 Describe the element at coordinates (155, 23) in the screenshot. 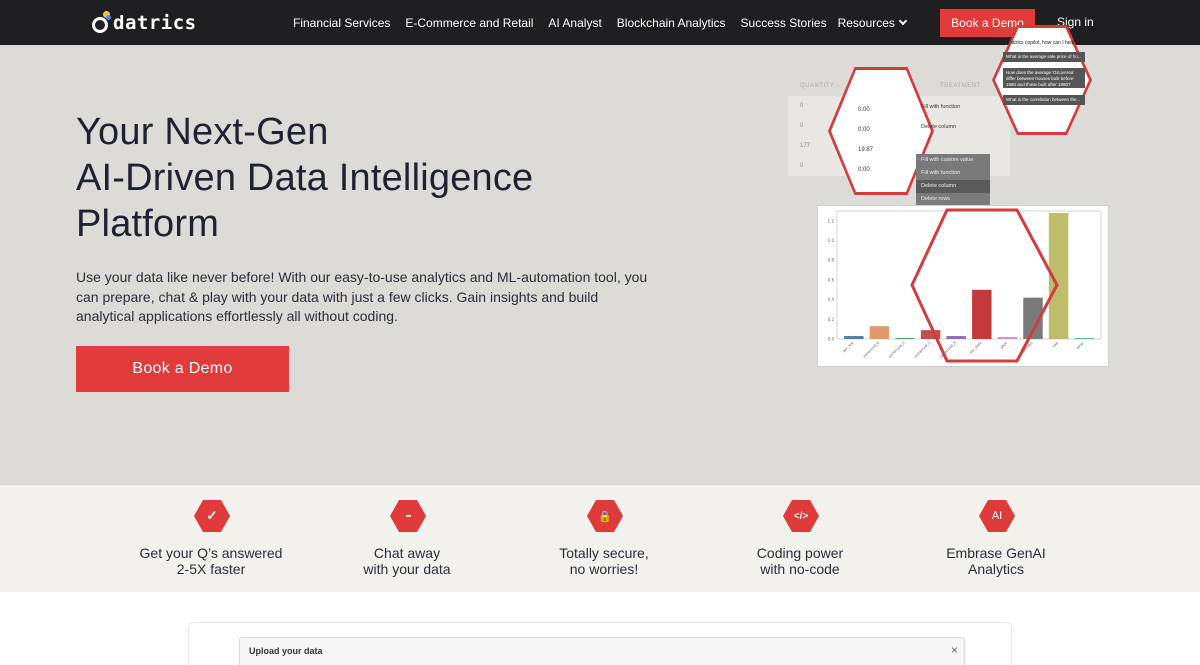

I see `logo-text: datrics` at that location.